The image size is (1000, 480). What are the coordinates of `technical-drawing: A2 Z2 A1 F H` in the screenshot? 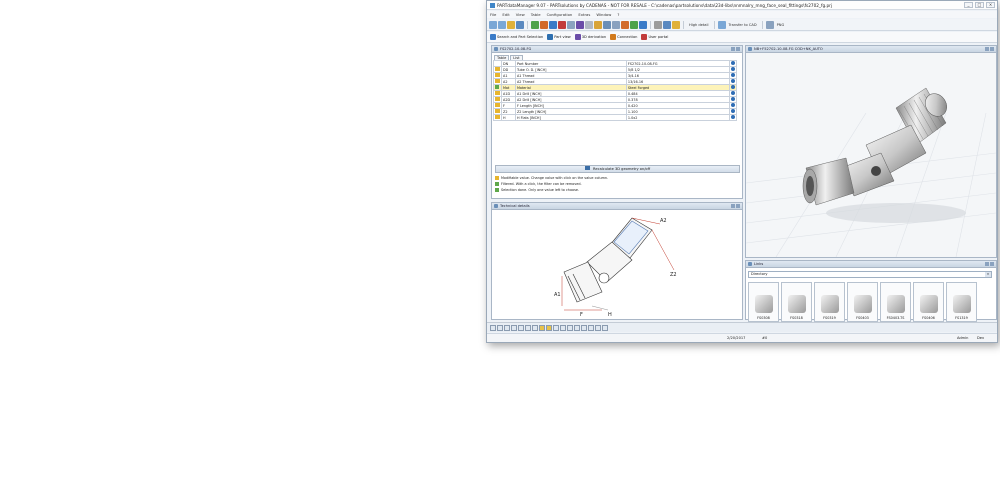 It's located at (617, 264).